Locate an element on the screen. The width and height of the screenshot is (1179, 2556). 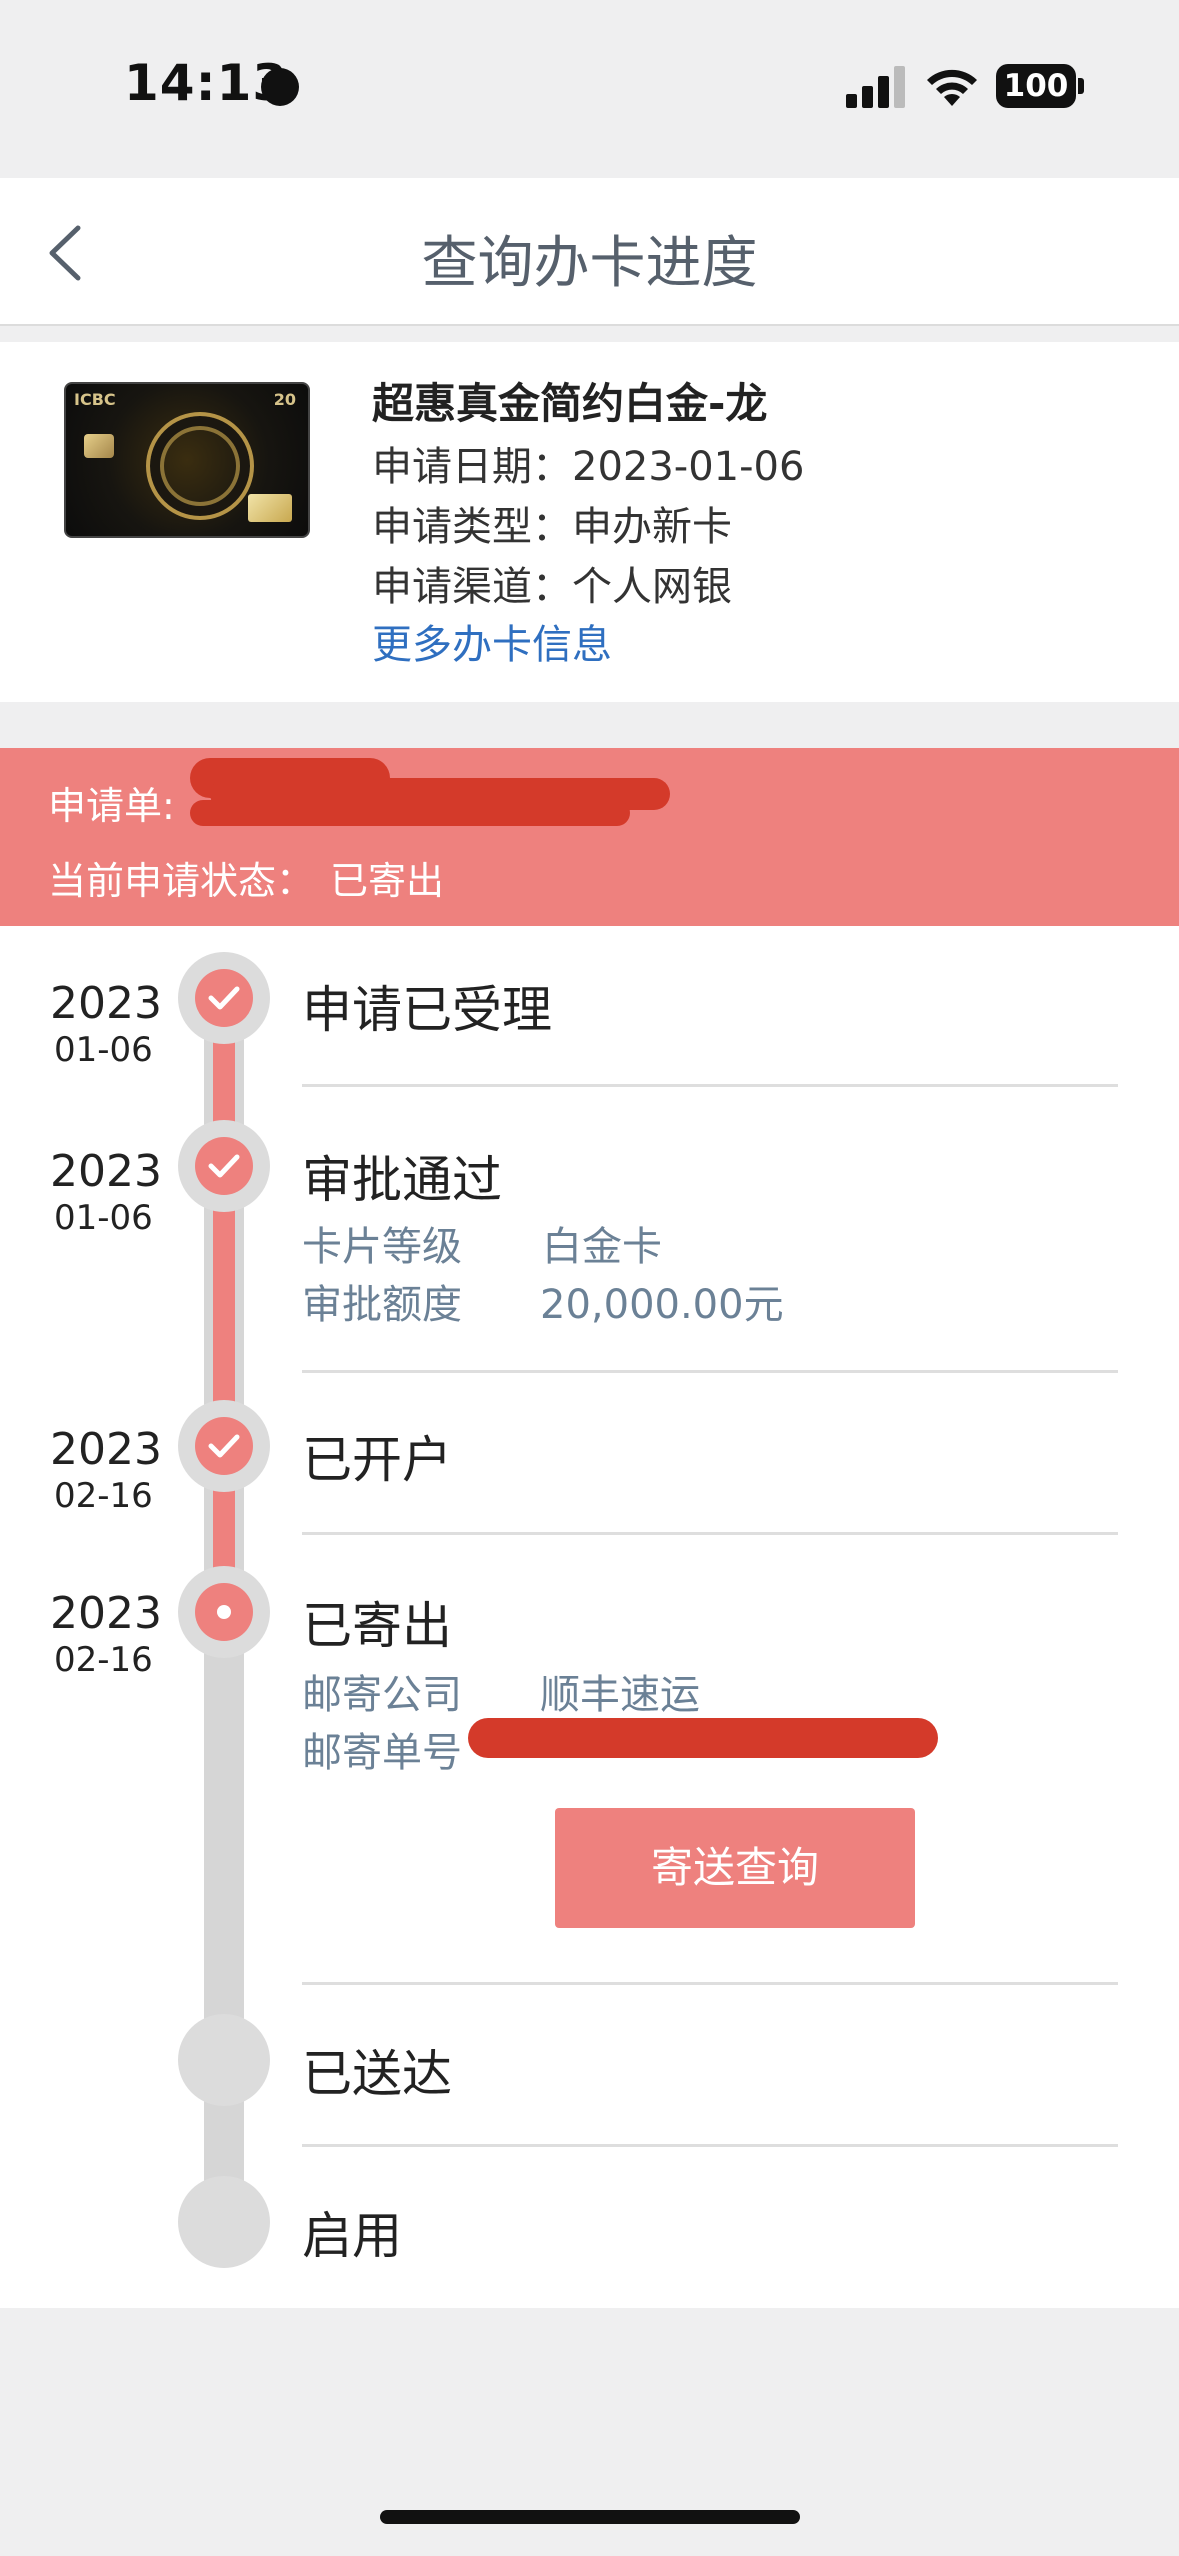
step-title: 申请已受理 is located at coordinates (427, 1010).